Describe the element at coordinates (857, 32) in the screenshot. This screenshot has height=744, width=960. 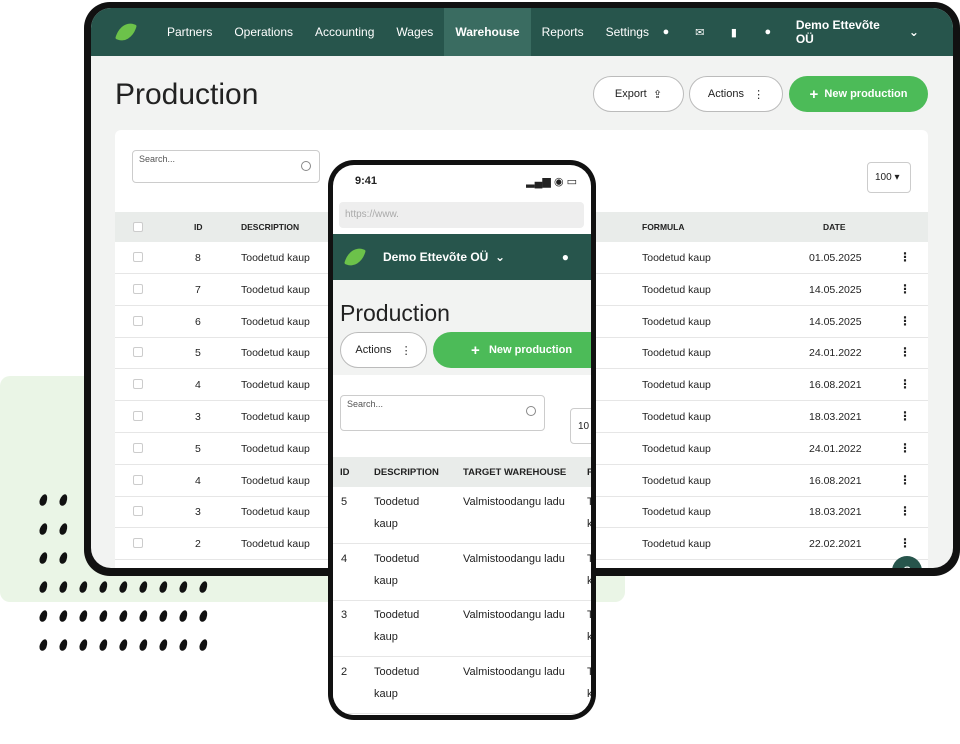
I see `company-selector: Demo Ettevõte OÜ ⌄` at that location.